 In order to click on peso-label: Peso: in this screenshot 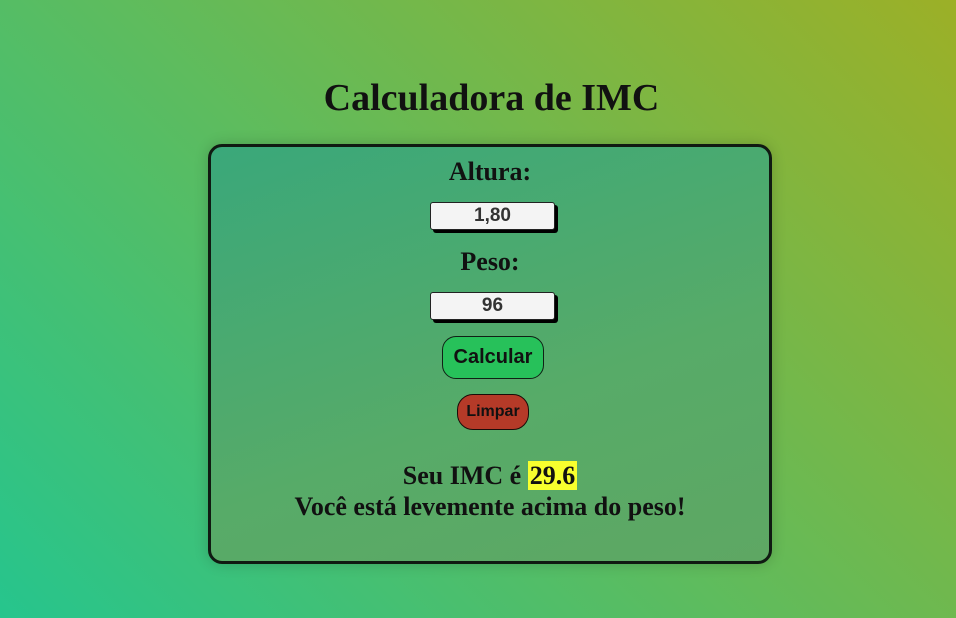, I will do `click(490, 261)`.